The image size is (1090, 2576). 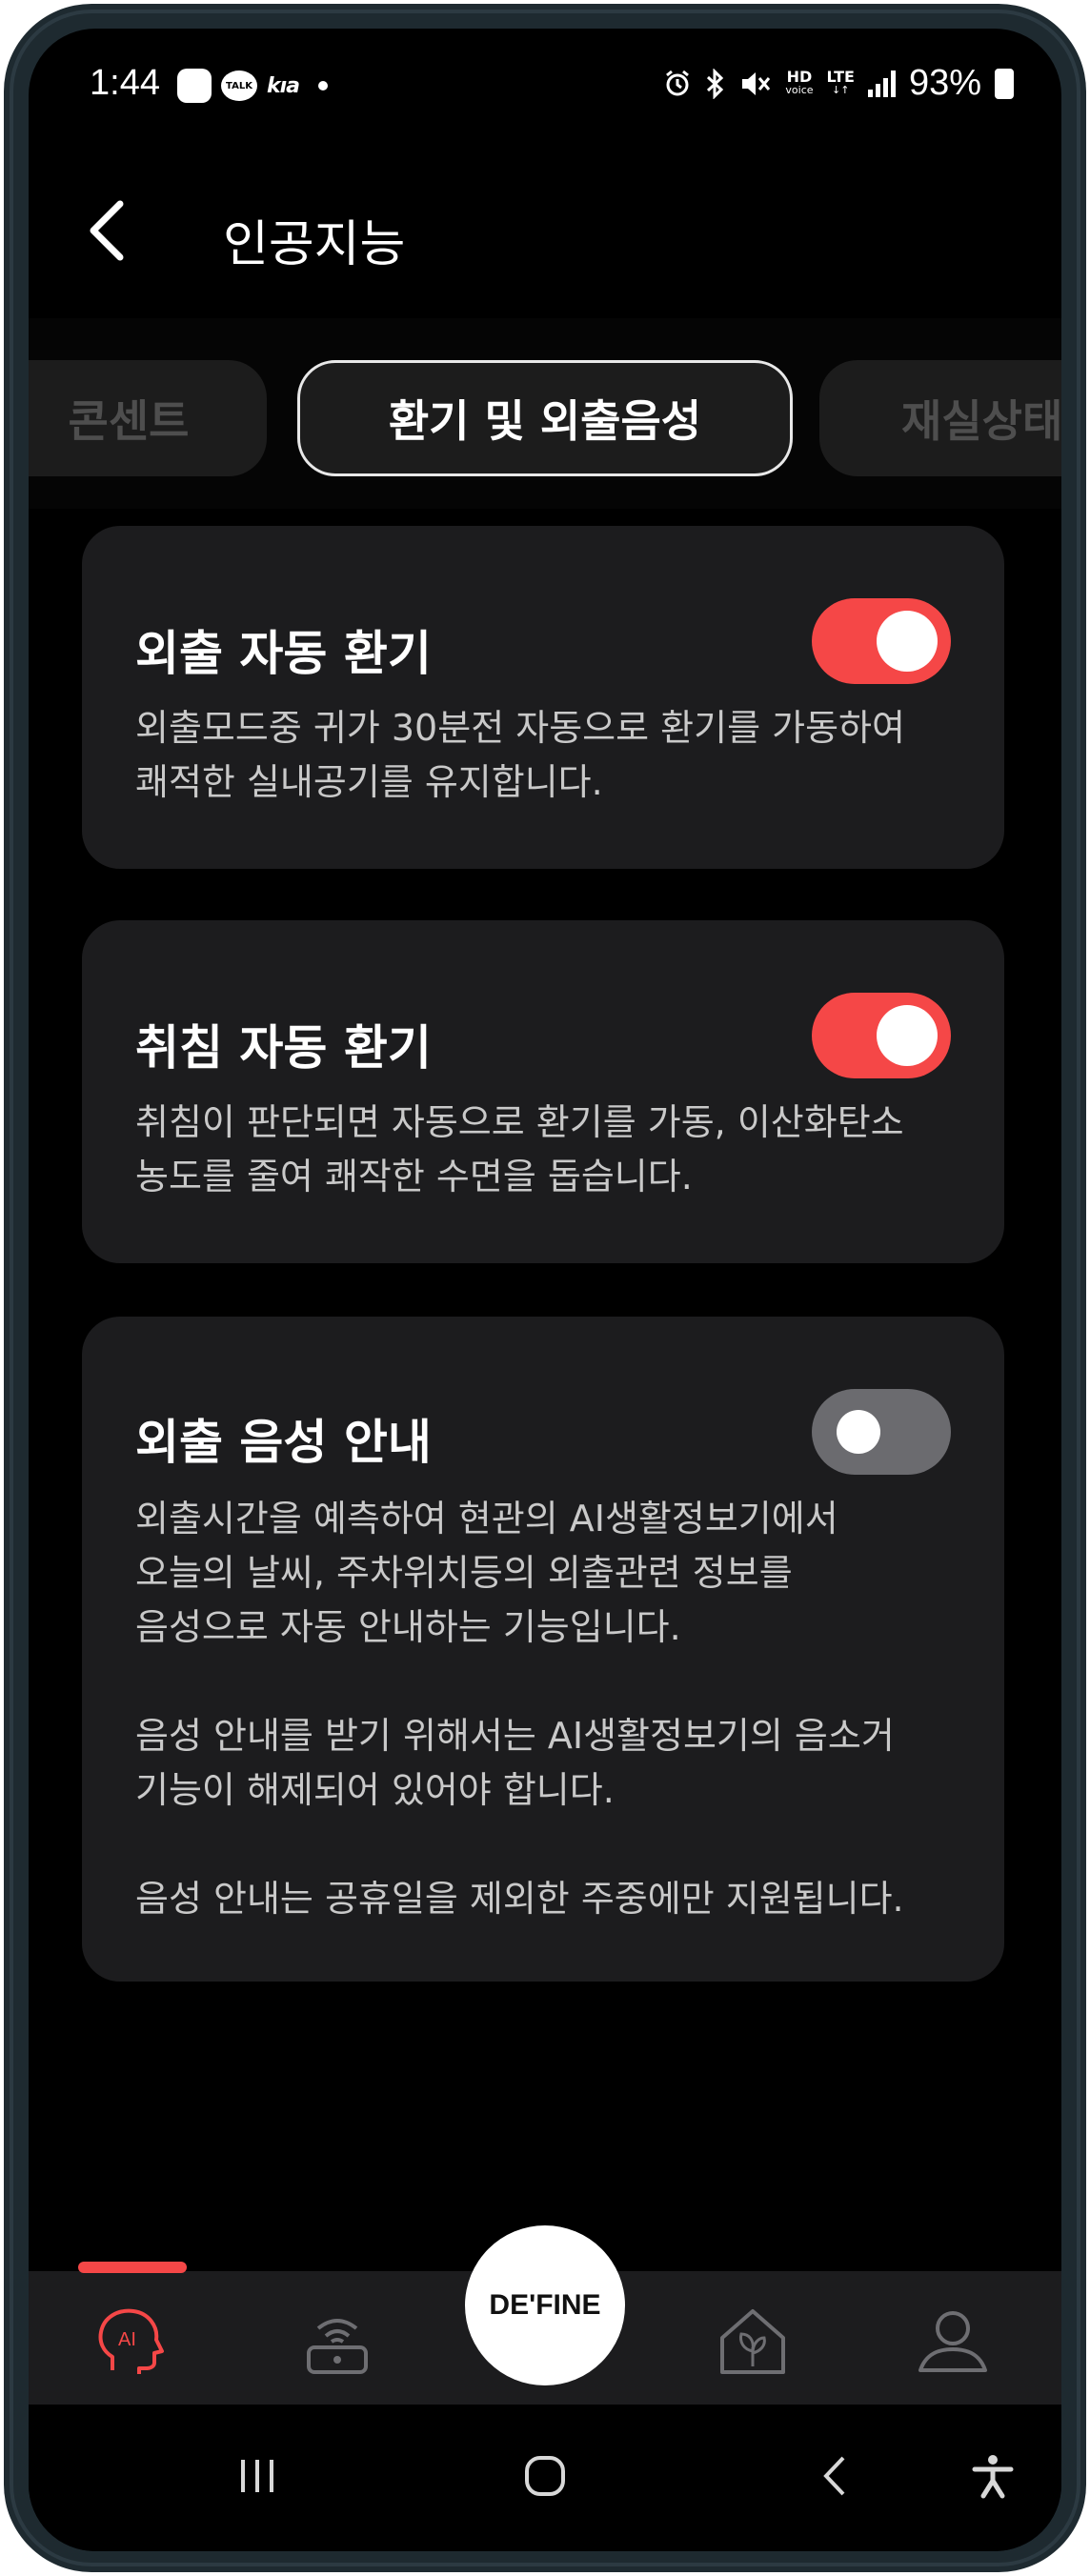 What do you see at coordinates (284, 1442) in the screenshot?
I see `card-title: 외출 음성 안내` at bounding box center [284, 1442].